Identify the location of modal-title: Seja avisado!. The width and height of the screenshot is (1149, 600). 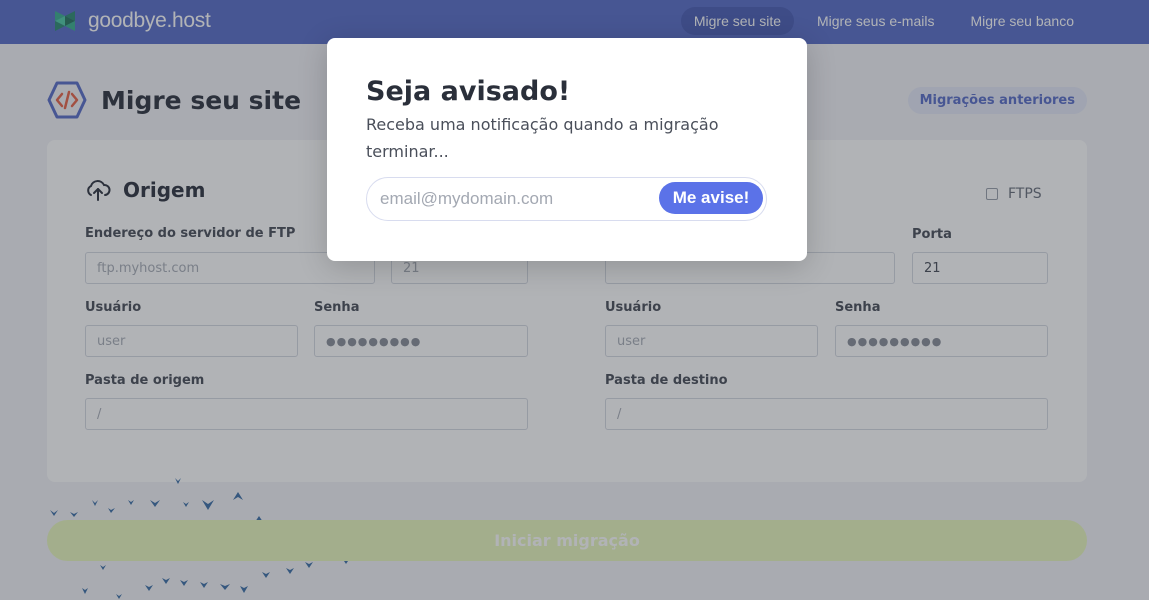
(468, 91).